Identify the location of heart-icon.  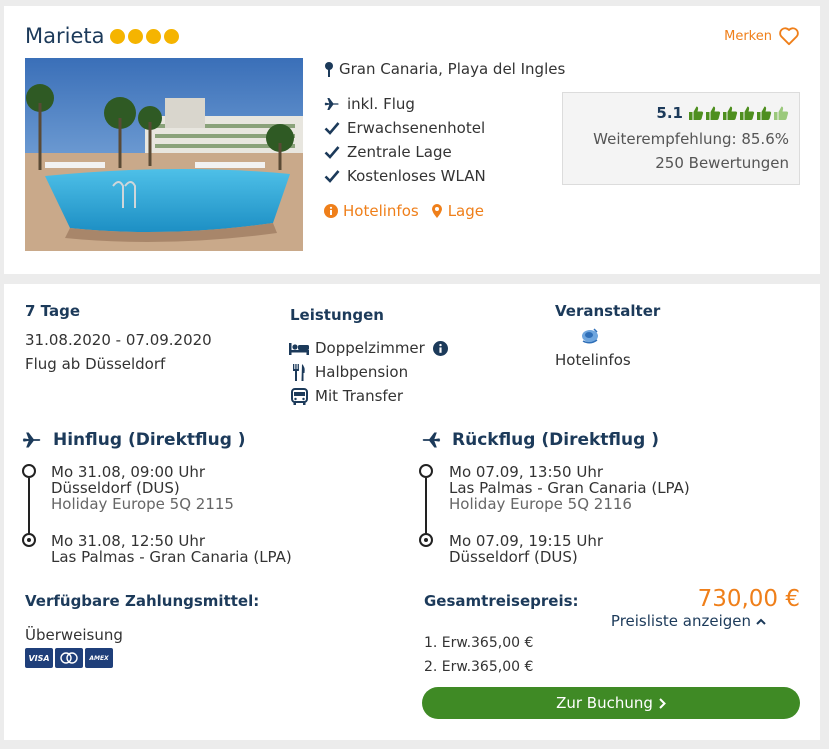
(789, 36).